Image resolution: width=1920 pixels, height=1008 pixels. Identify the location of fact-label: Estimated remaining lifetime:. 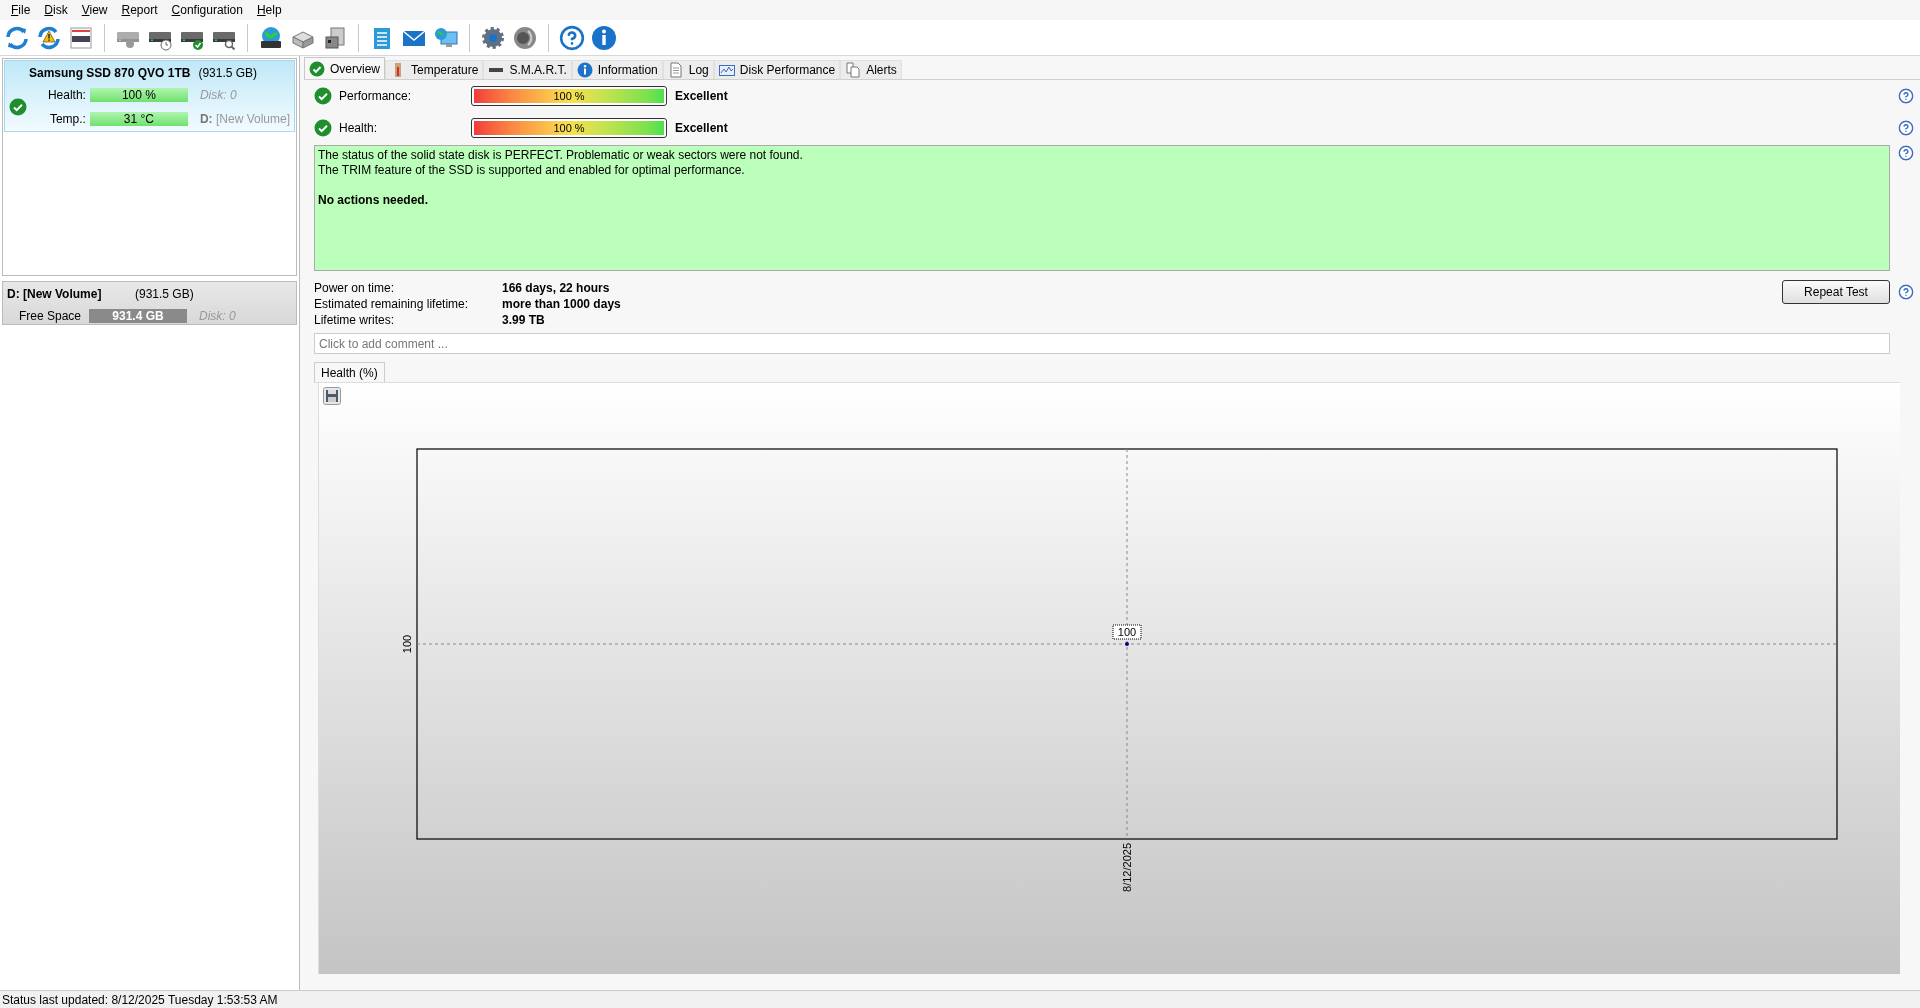
(392, 304).